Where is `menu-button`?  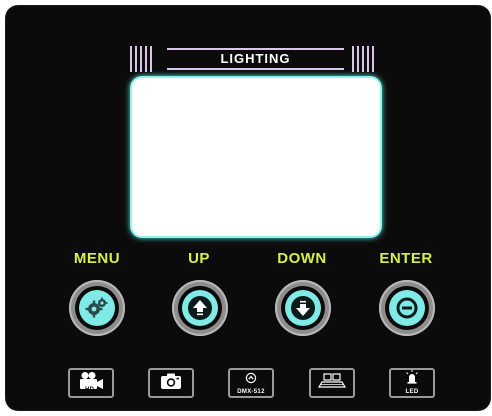 menu-button is located at coordinates (97, 308).